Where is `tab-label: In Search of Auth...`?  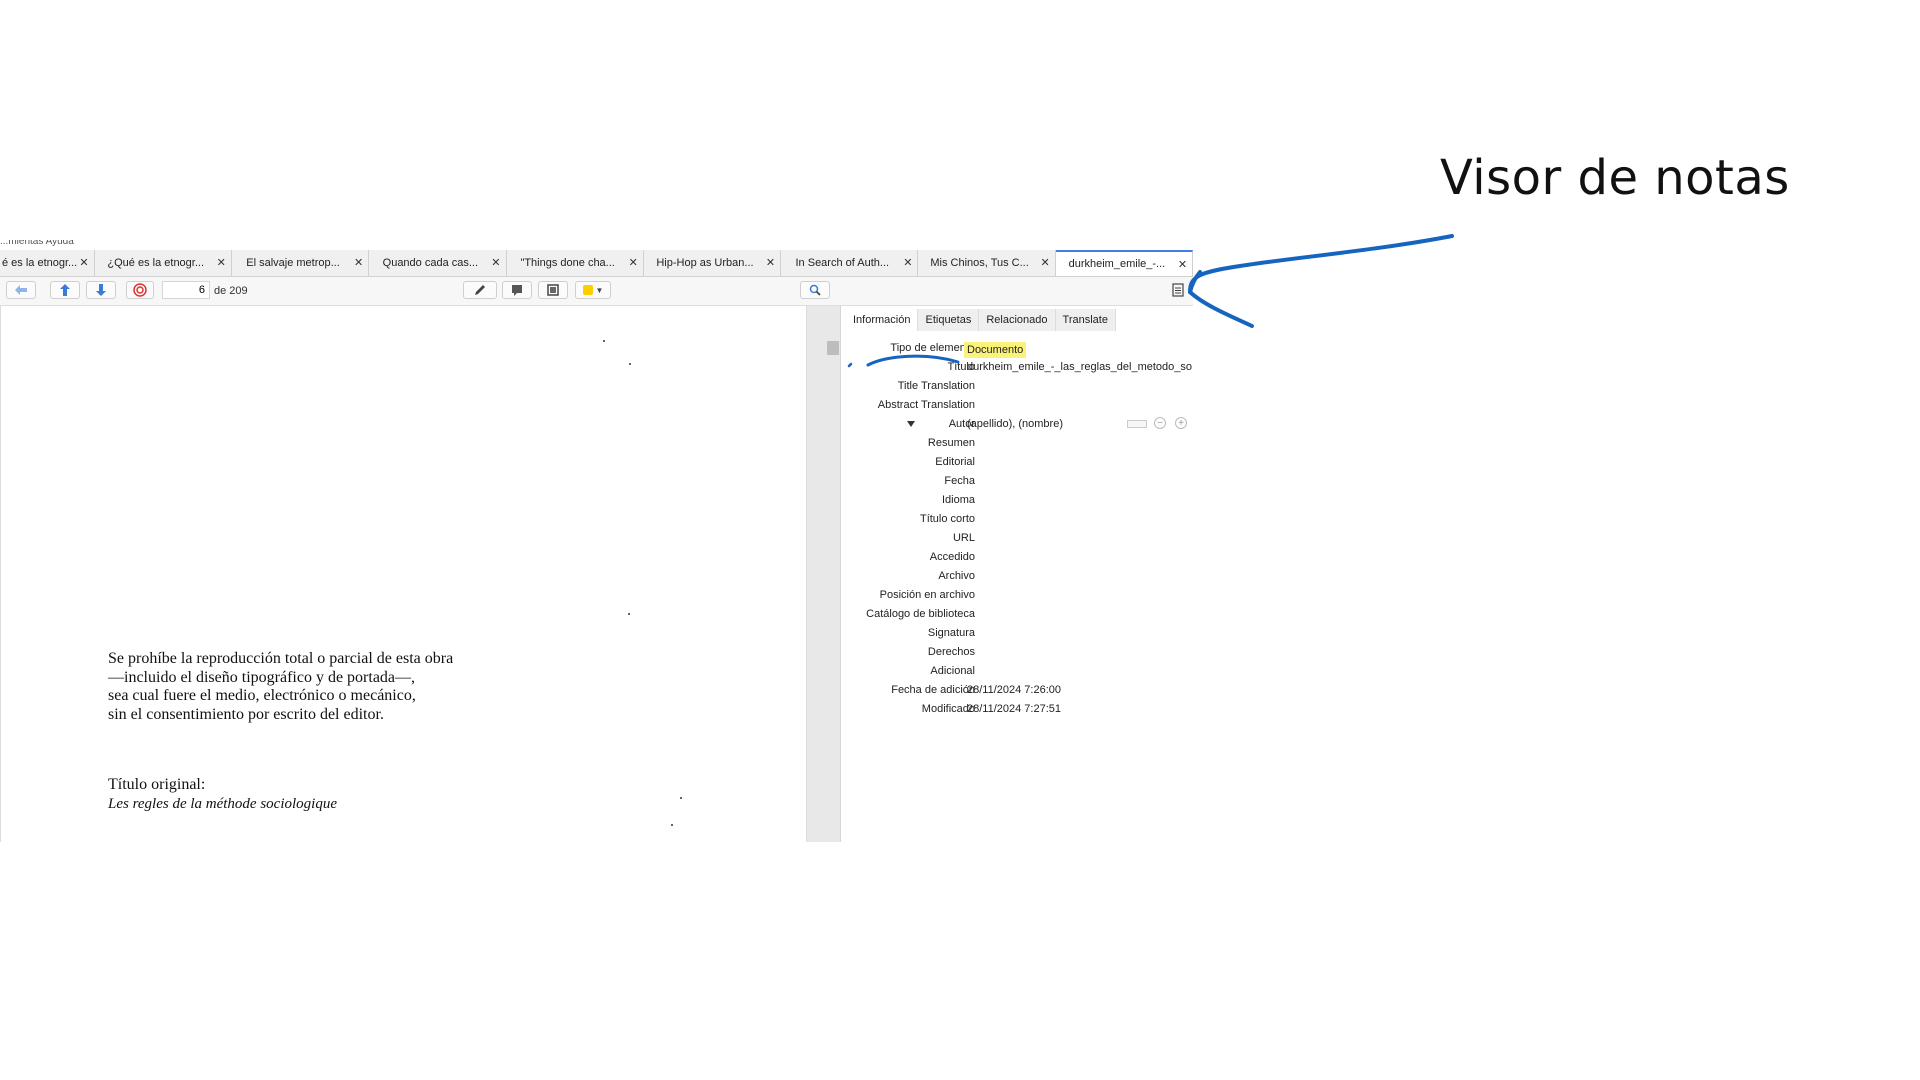
tab-label: In Search of Auth... is located at coordinates (842, 263).